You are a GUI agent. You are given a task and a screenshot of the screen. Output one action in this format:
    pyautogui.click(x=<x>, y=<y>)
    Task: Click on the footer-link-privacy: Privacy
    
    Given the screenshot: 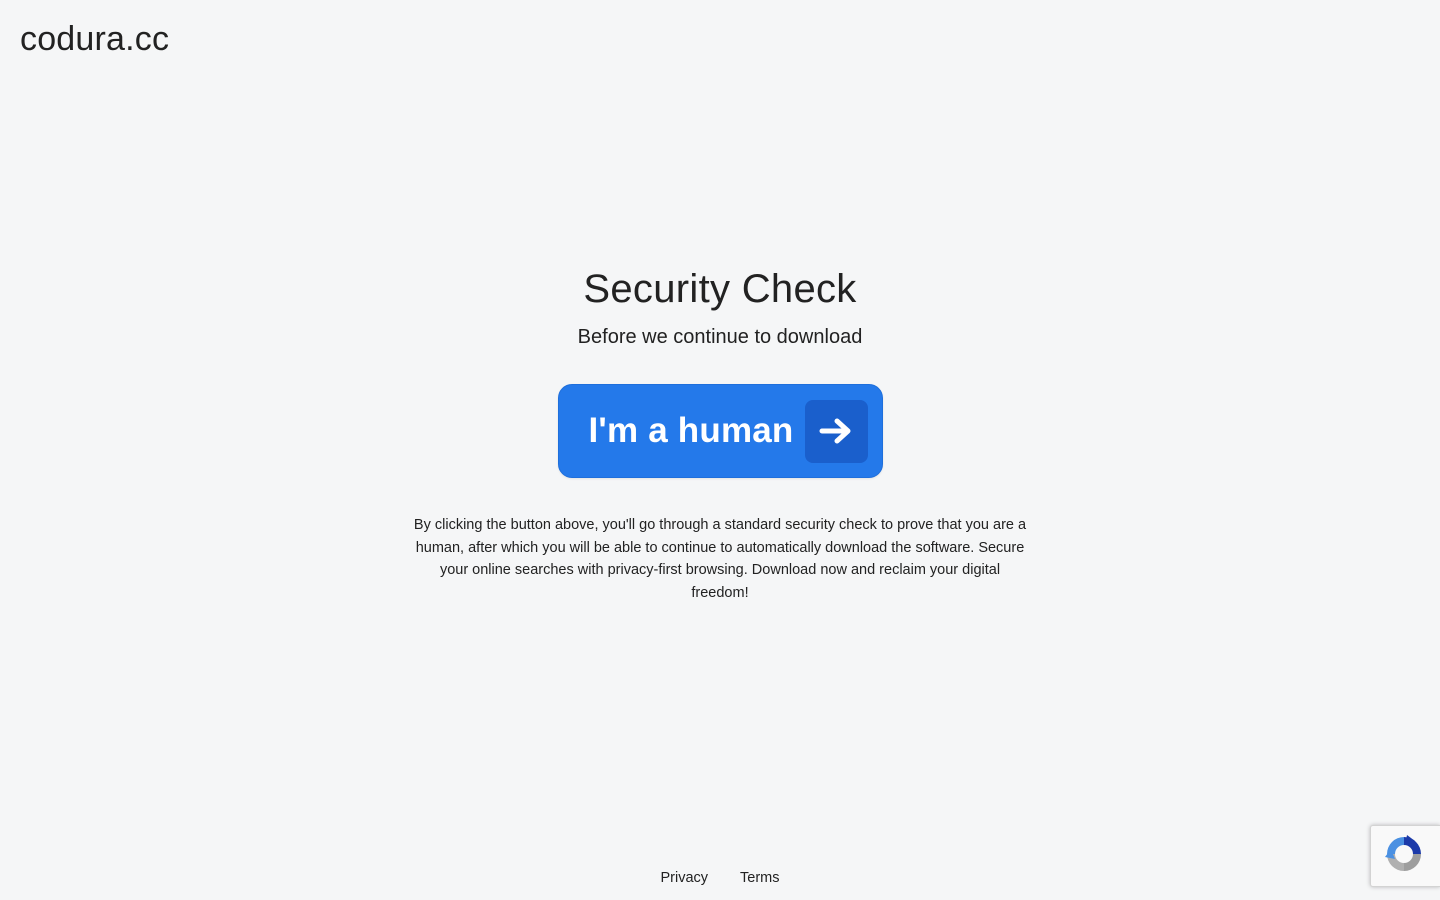 What is the action you would take?
    pyautogui.click(x=684, y=878)
    